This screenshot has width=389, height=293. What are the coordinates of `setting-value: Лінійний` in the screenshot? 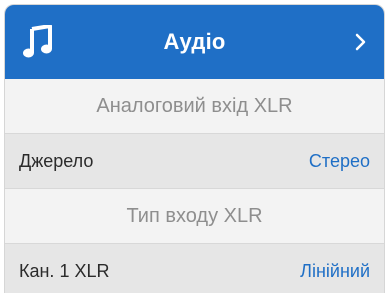 It's located at (335, 268).